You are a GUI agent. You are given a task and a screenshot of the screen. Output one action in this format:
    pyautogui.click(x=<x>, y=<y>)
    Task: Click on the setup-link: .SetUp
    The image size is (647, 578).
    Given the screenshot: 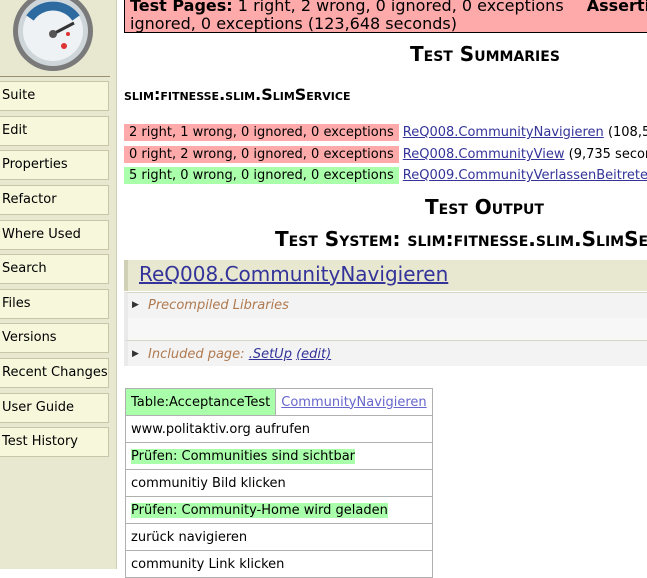 What is the action you would take?
    pyautogui.click(x=270, y=354)
    